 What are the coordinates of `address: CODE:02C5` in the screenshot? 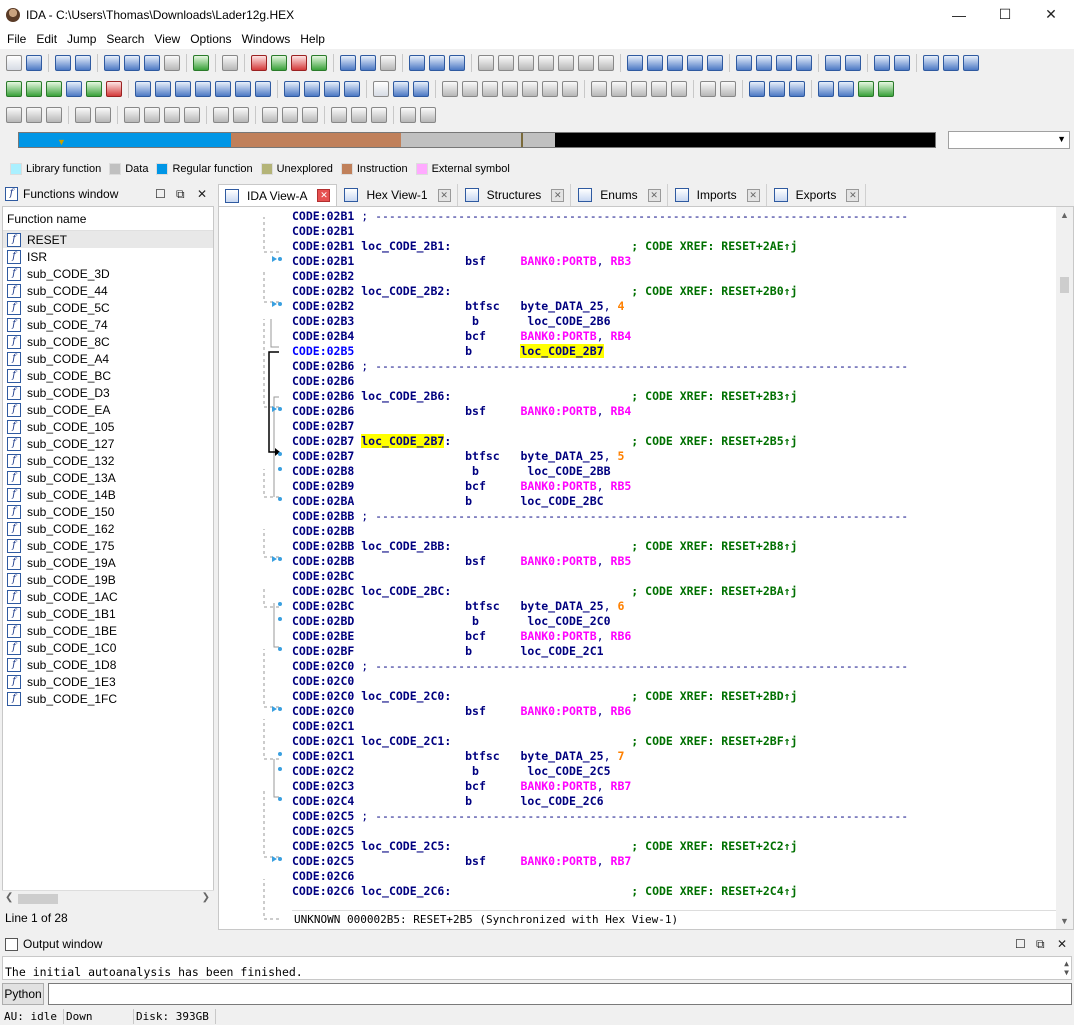 It's located at (323, 861).